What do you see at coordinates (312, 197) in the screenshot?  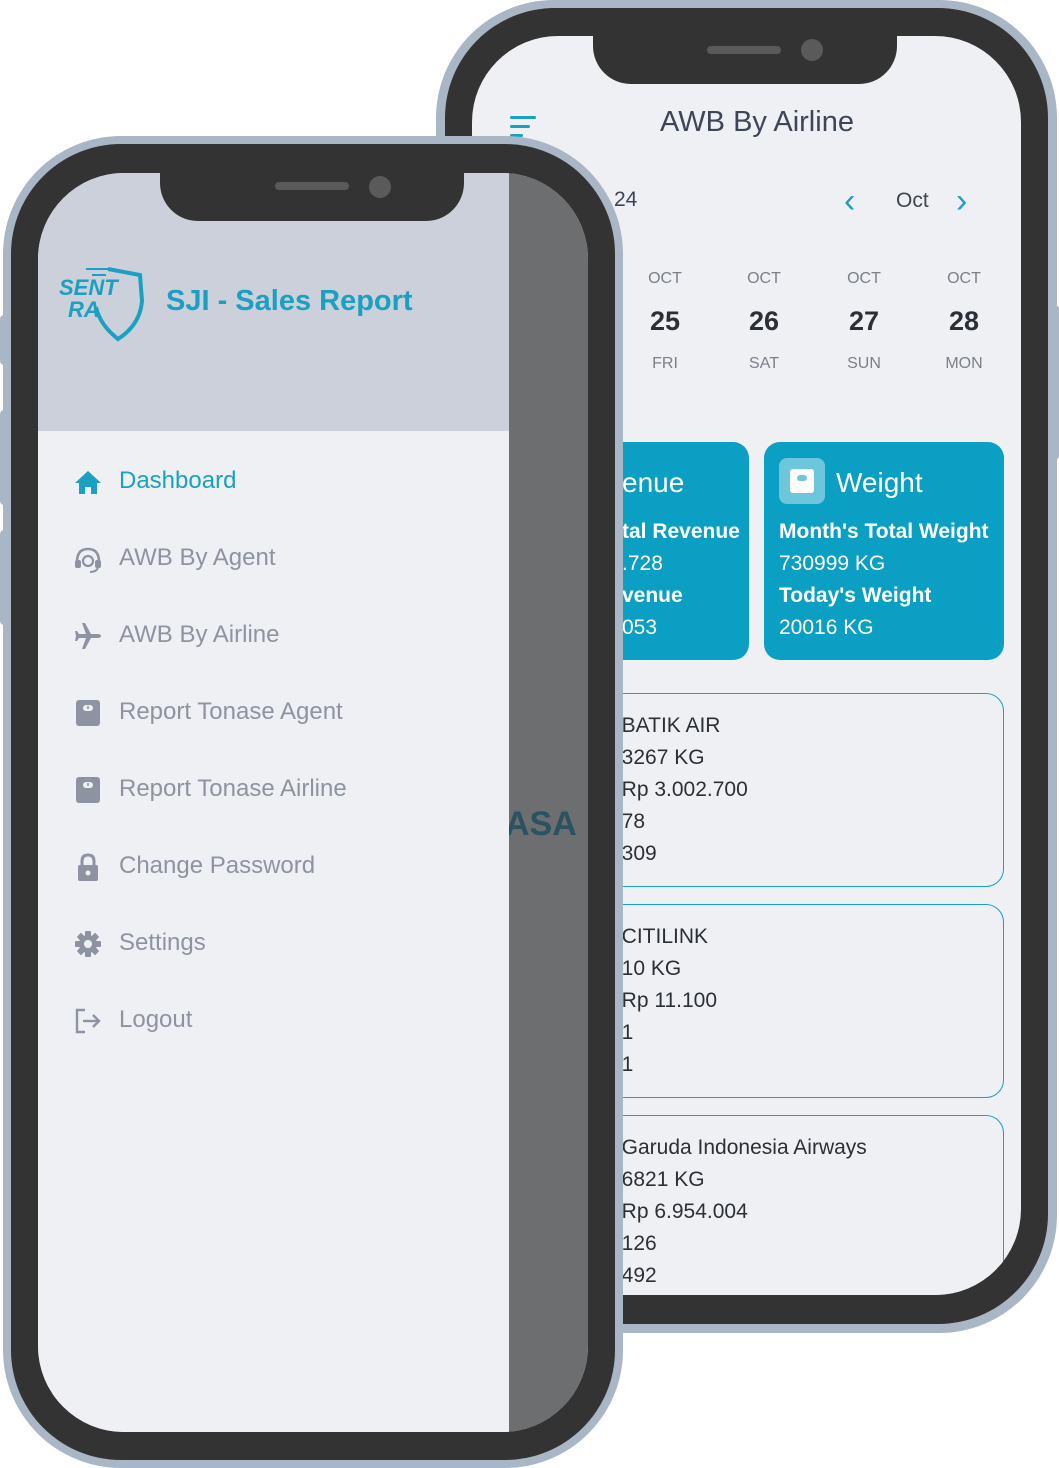 I see `front-phone-notch` at bounding box center [312, 197].